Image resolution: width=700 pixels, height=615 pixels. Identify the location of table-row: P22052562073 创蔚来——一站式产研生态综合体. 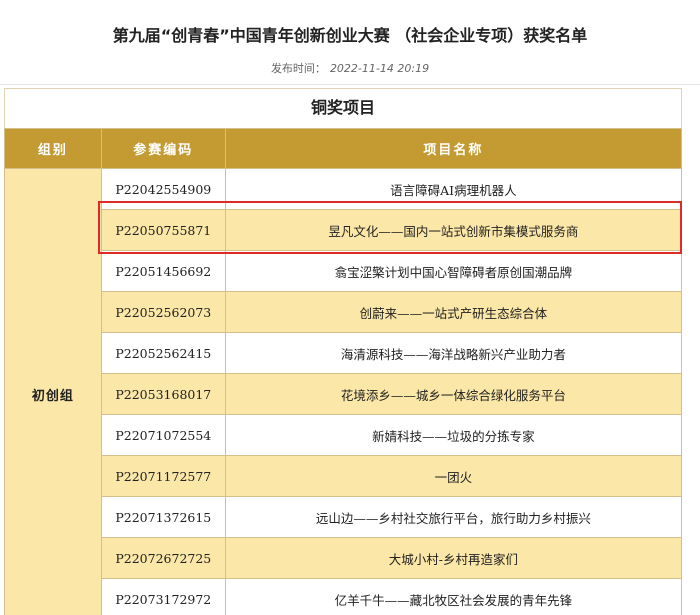
(343, 312).